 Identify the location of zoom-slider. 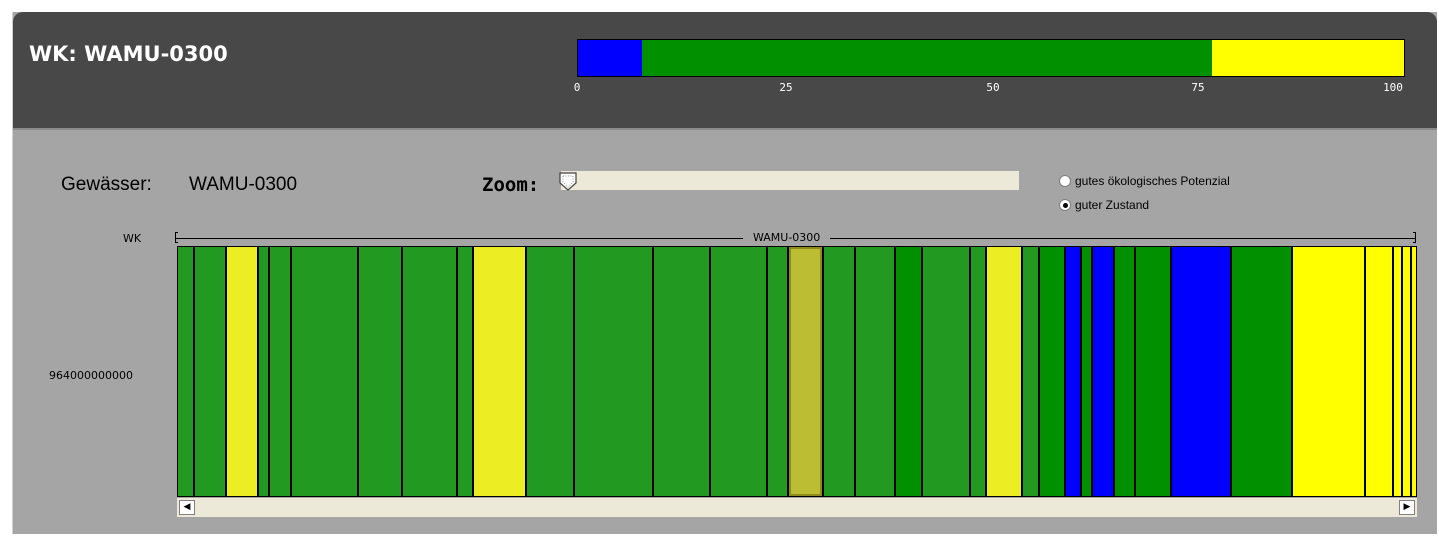
(790, 180).